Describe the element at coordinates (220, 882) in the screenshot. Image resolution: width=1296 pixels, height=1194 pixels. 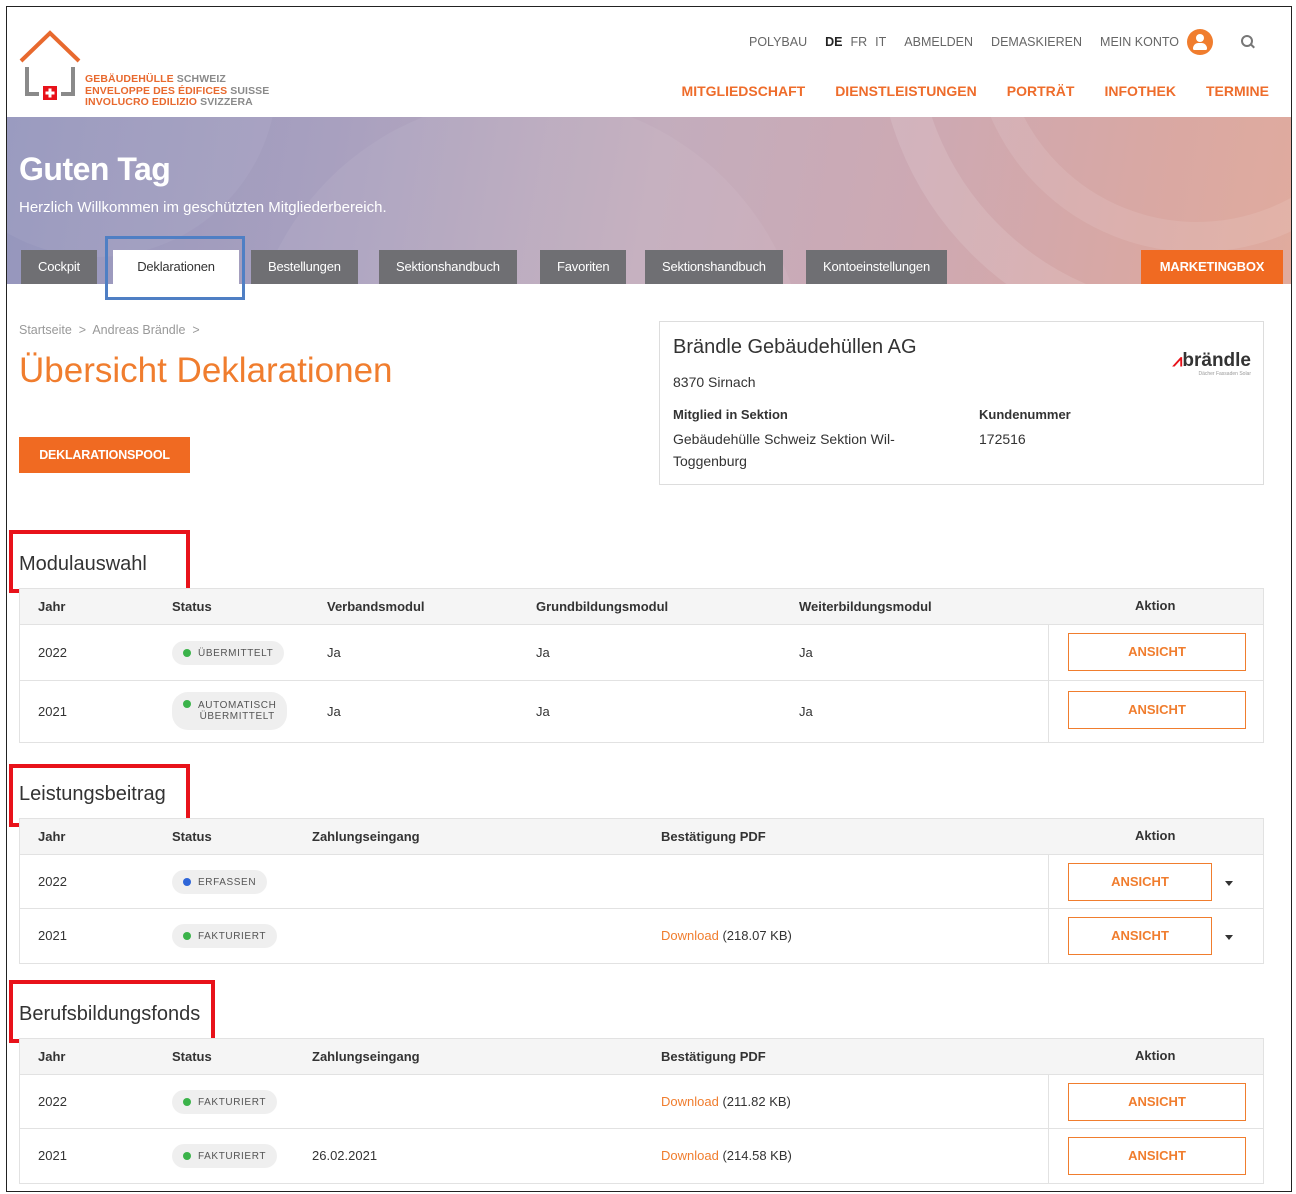
I see `status-badge: ERFASSEN` at that location.